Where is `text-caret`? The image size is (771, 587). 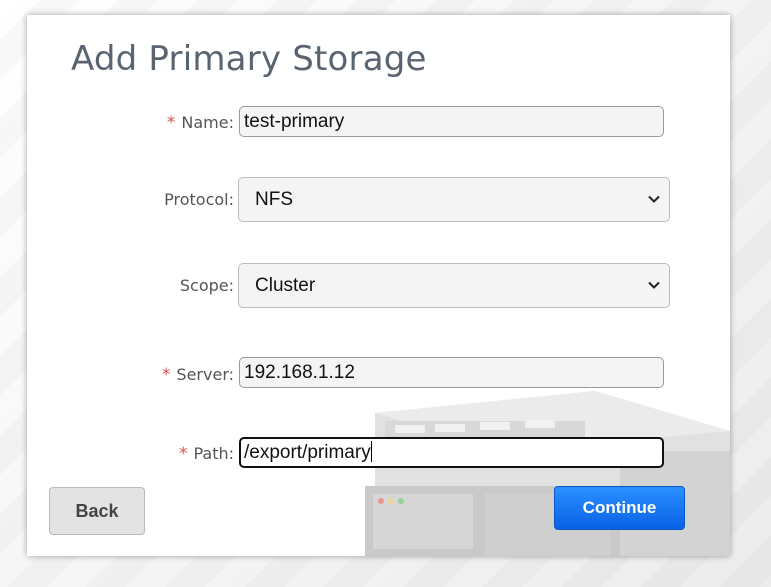
text-caret is located at coordinates (371, 451).